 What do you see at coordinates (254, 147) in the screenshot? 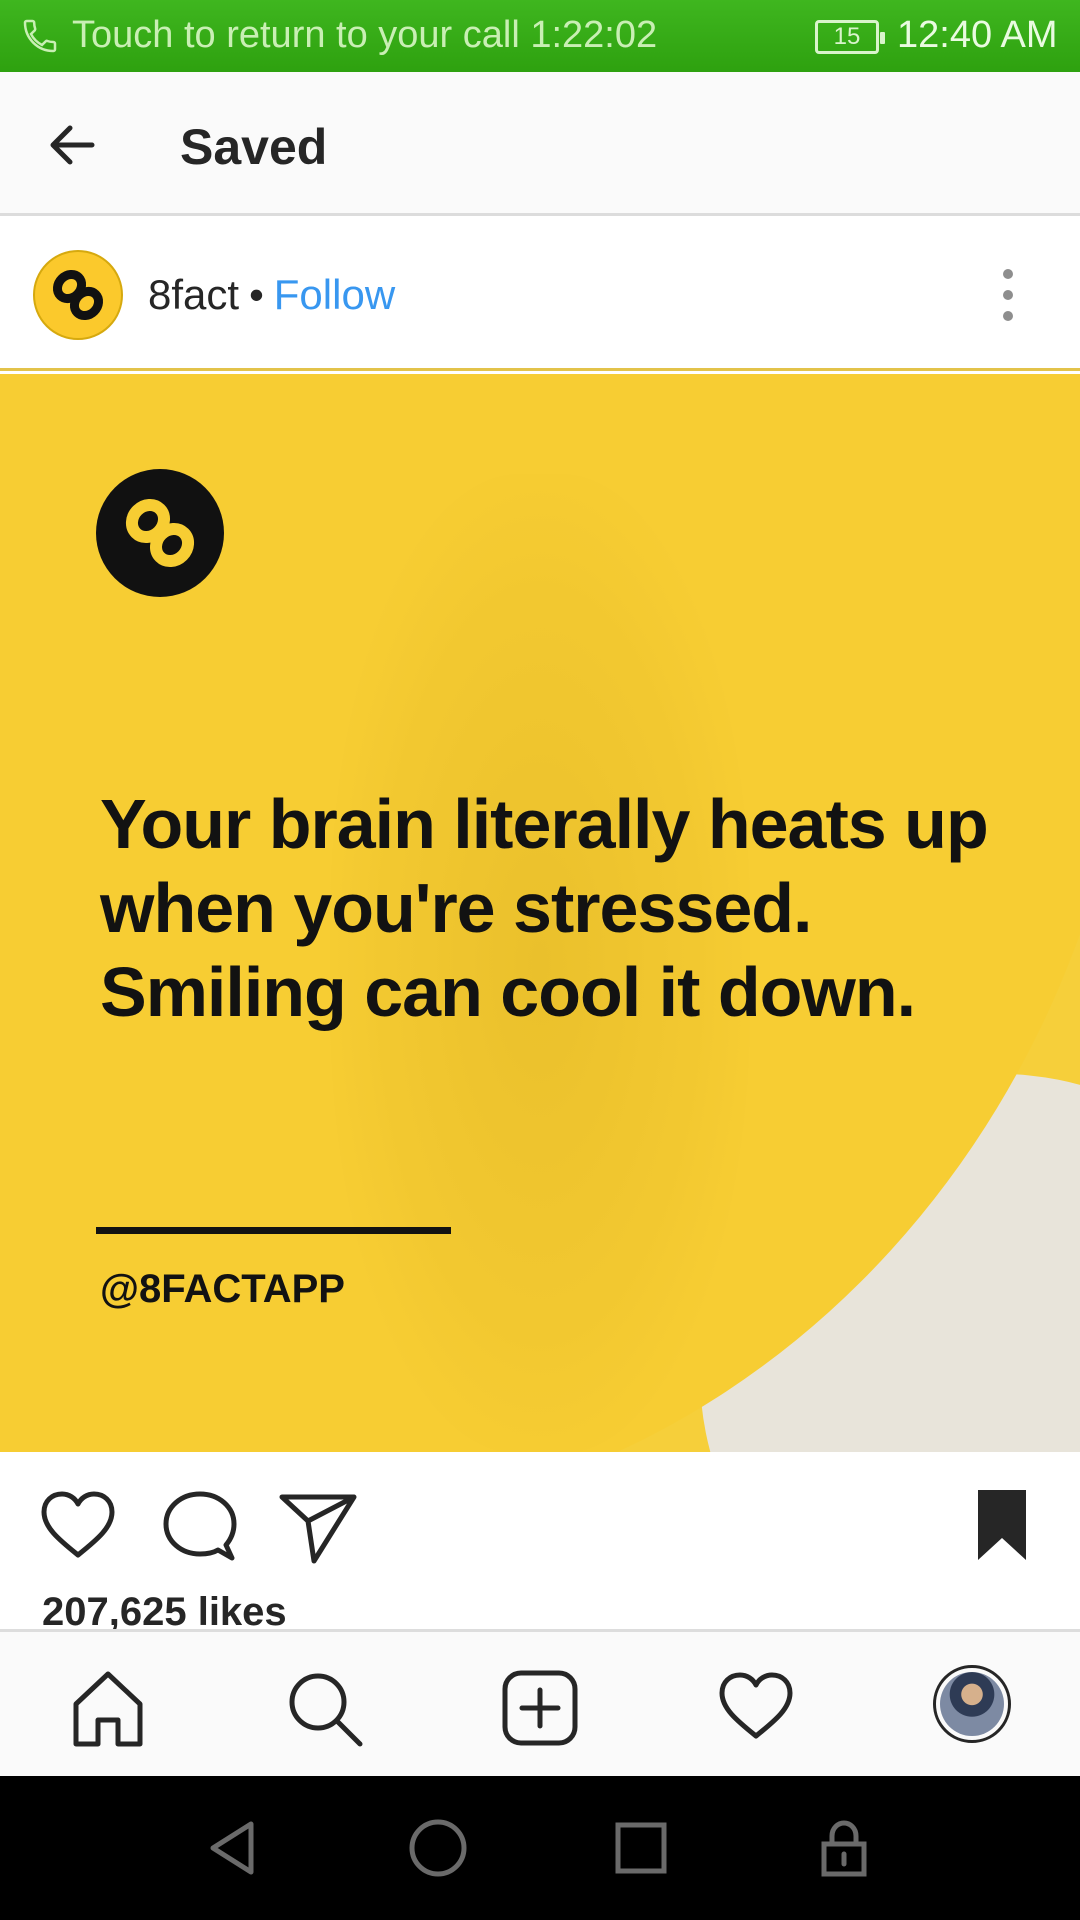
I see `page-title: Saved` at bounding box center [254, 147].